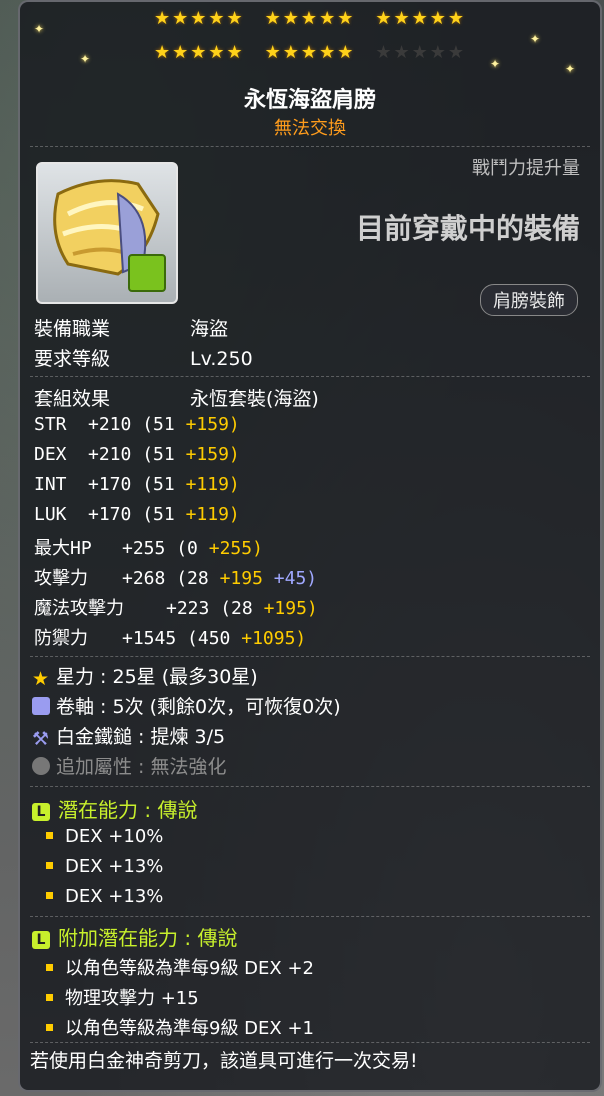 The height and width of the screenshot is (1096, 604). What do you see at coordinates (529, 300) in the screenshot?
I see `slot-type-badge: 肩膀裝飾` at bounding box center [529, 300].